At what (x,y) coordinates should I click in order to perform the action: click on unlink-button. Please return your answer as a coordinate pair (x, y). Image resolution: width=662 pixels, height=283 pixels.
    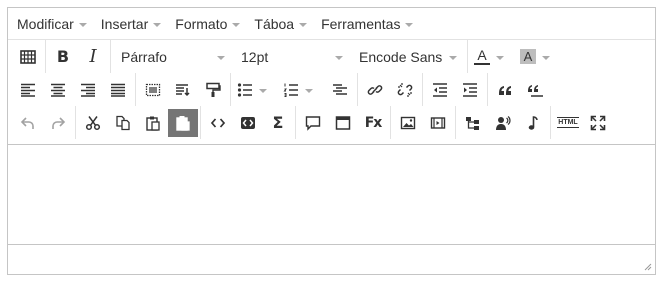
    Looking at the image, I should click on (405, 90).